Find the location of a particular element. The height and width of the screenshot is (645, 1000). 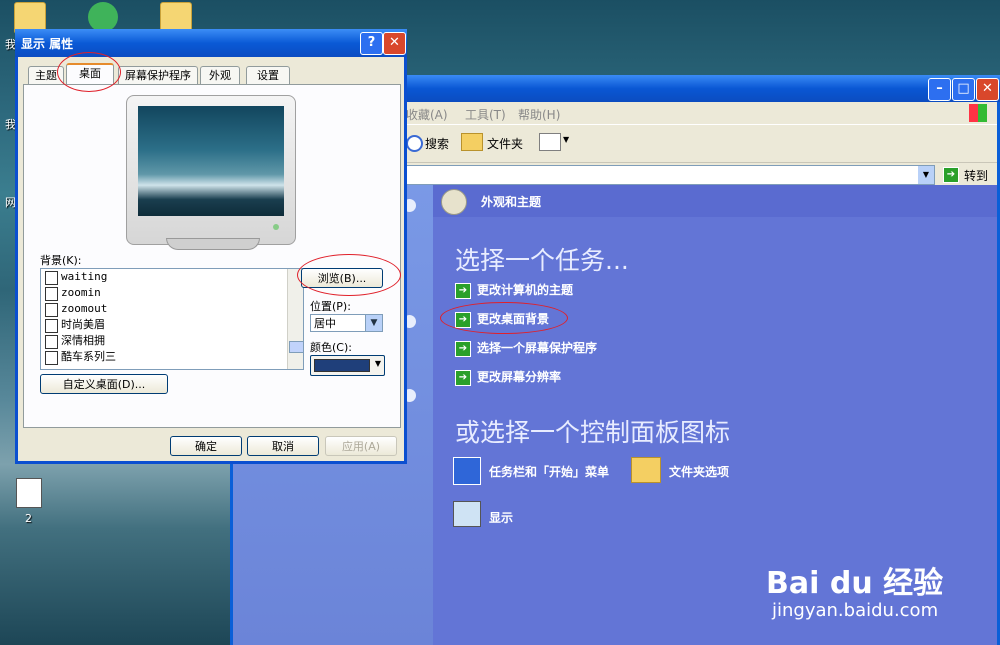

list-item: zoomin is located at coordinates (172, 293).